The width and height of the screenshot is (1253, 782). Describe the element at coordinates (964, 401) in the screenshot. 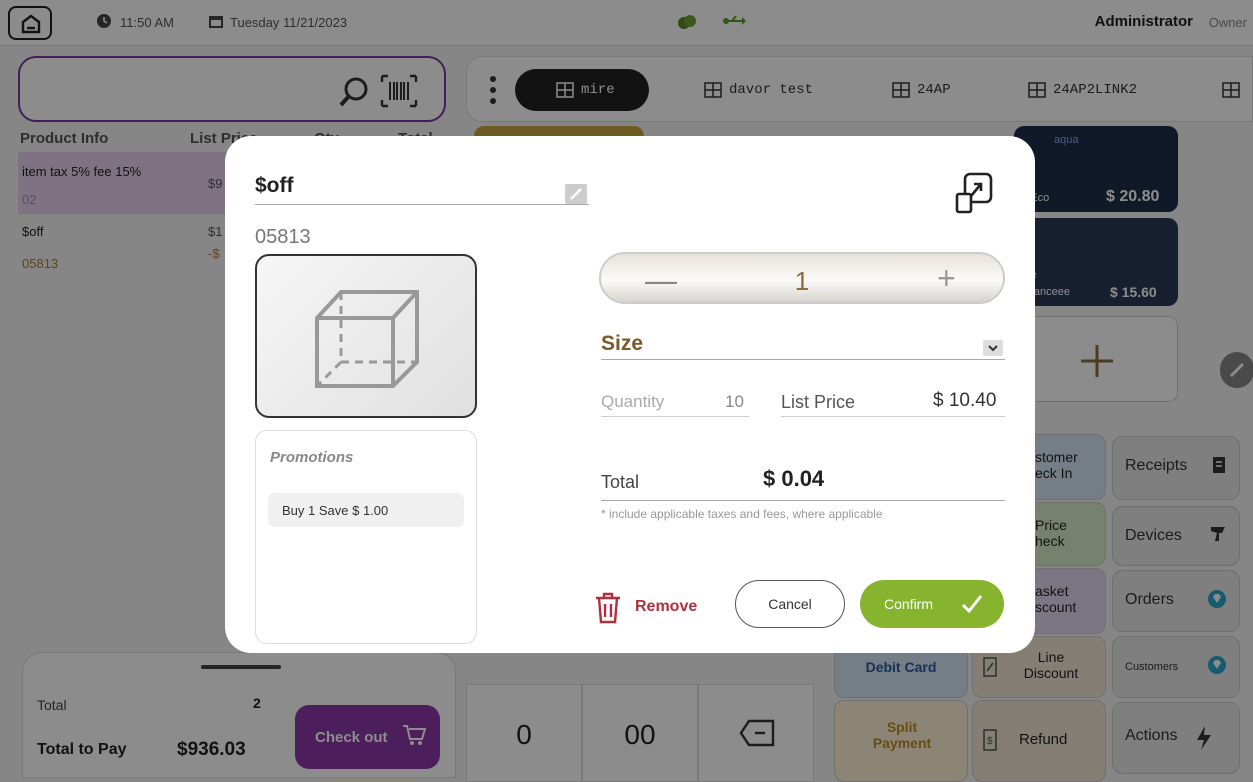

I see `list-price-value: $ 10.40` at that location.